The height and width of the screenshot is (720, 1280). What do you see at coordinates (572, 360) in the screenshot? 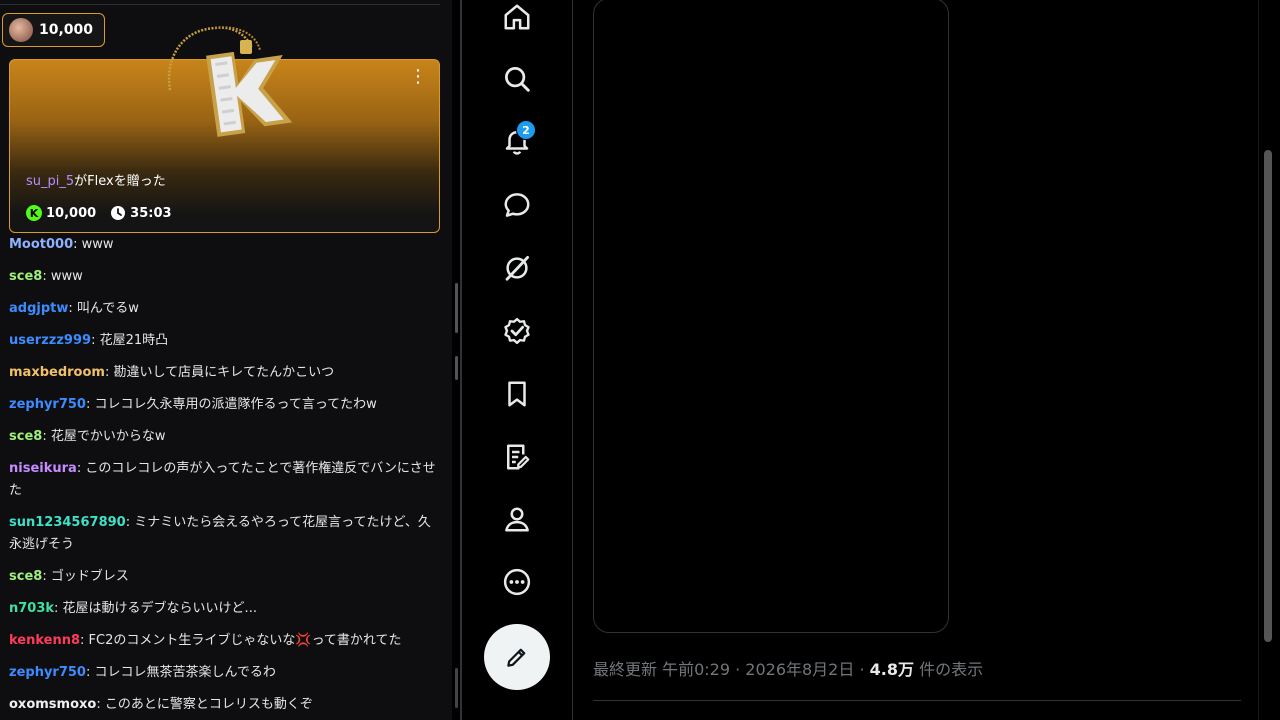
I see `main-column-divider` at bounding box center [572, 360].